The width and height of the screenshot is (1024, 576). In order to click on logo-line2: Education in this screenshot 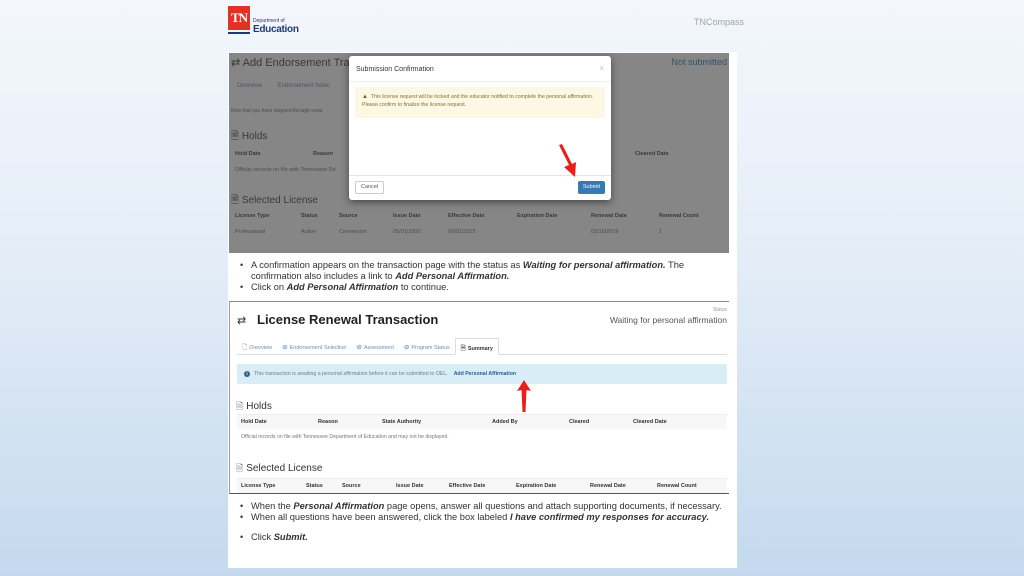, I will do `click(276, 29)`.